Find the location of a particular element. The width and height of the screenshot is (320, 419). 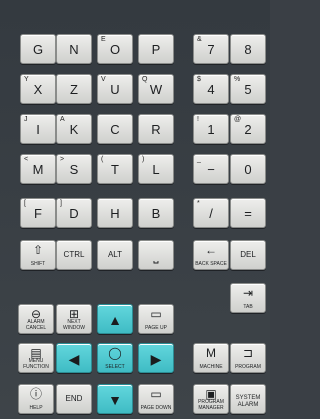

key-h-label: H is located at coordinates (115, 213).